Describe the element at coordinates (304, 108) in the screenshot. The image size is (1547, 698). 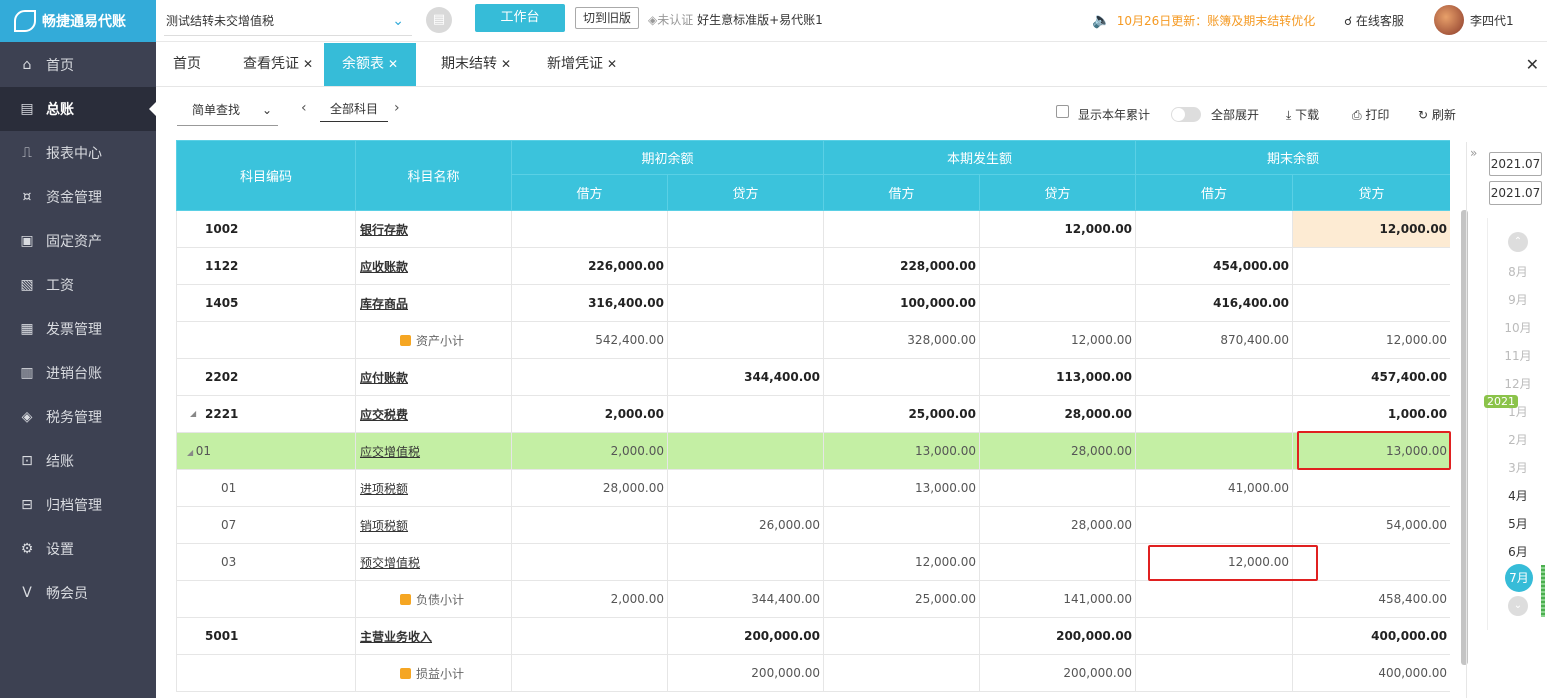
I see `chevron-left-icon: ‹` at that location.